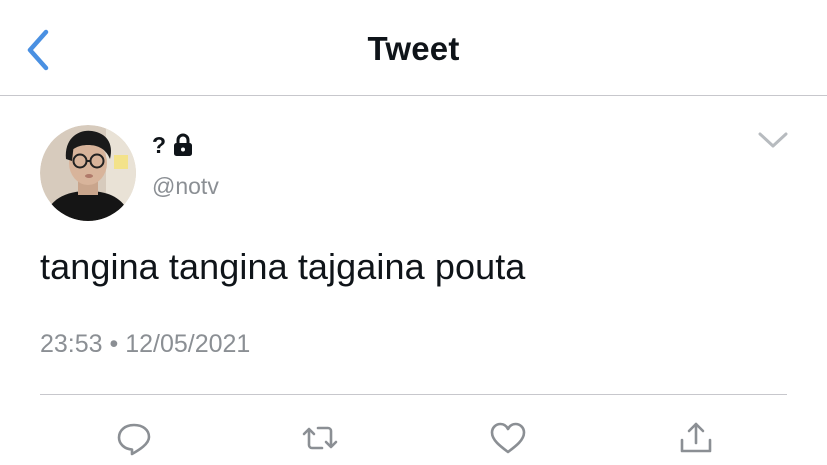 Image resolution: width=827 pixels, height=465 pixels. I want to click on more-options-button, so click(773, 140).